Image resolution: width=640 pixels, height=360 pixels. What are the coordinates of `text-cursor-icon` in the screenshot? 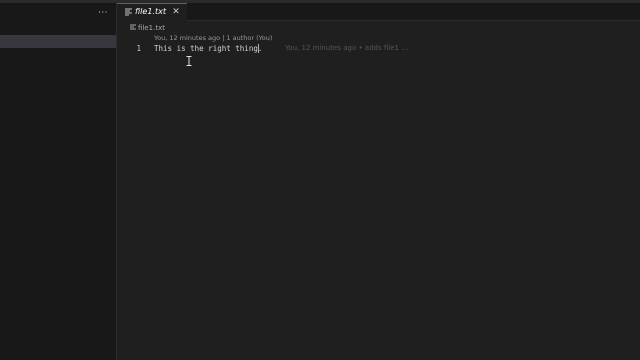 It's located at (189, 61).